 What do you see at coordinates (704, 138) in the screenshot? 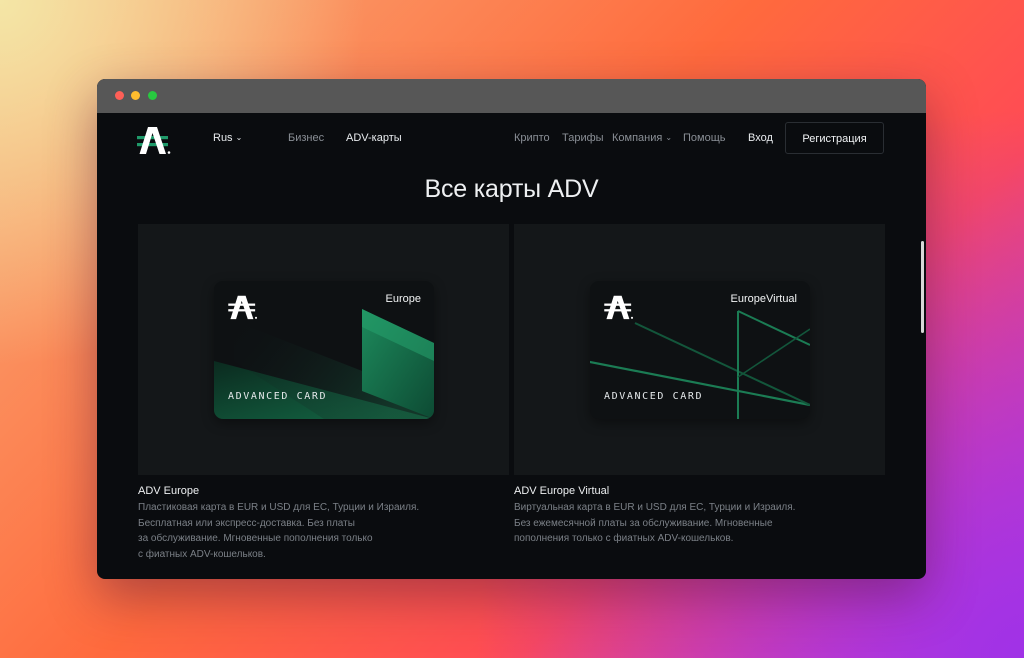
I see `nav-link-help: Помощь` at bounding box center [704, 138].